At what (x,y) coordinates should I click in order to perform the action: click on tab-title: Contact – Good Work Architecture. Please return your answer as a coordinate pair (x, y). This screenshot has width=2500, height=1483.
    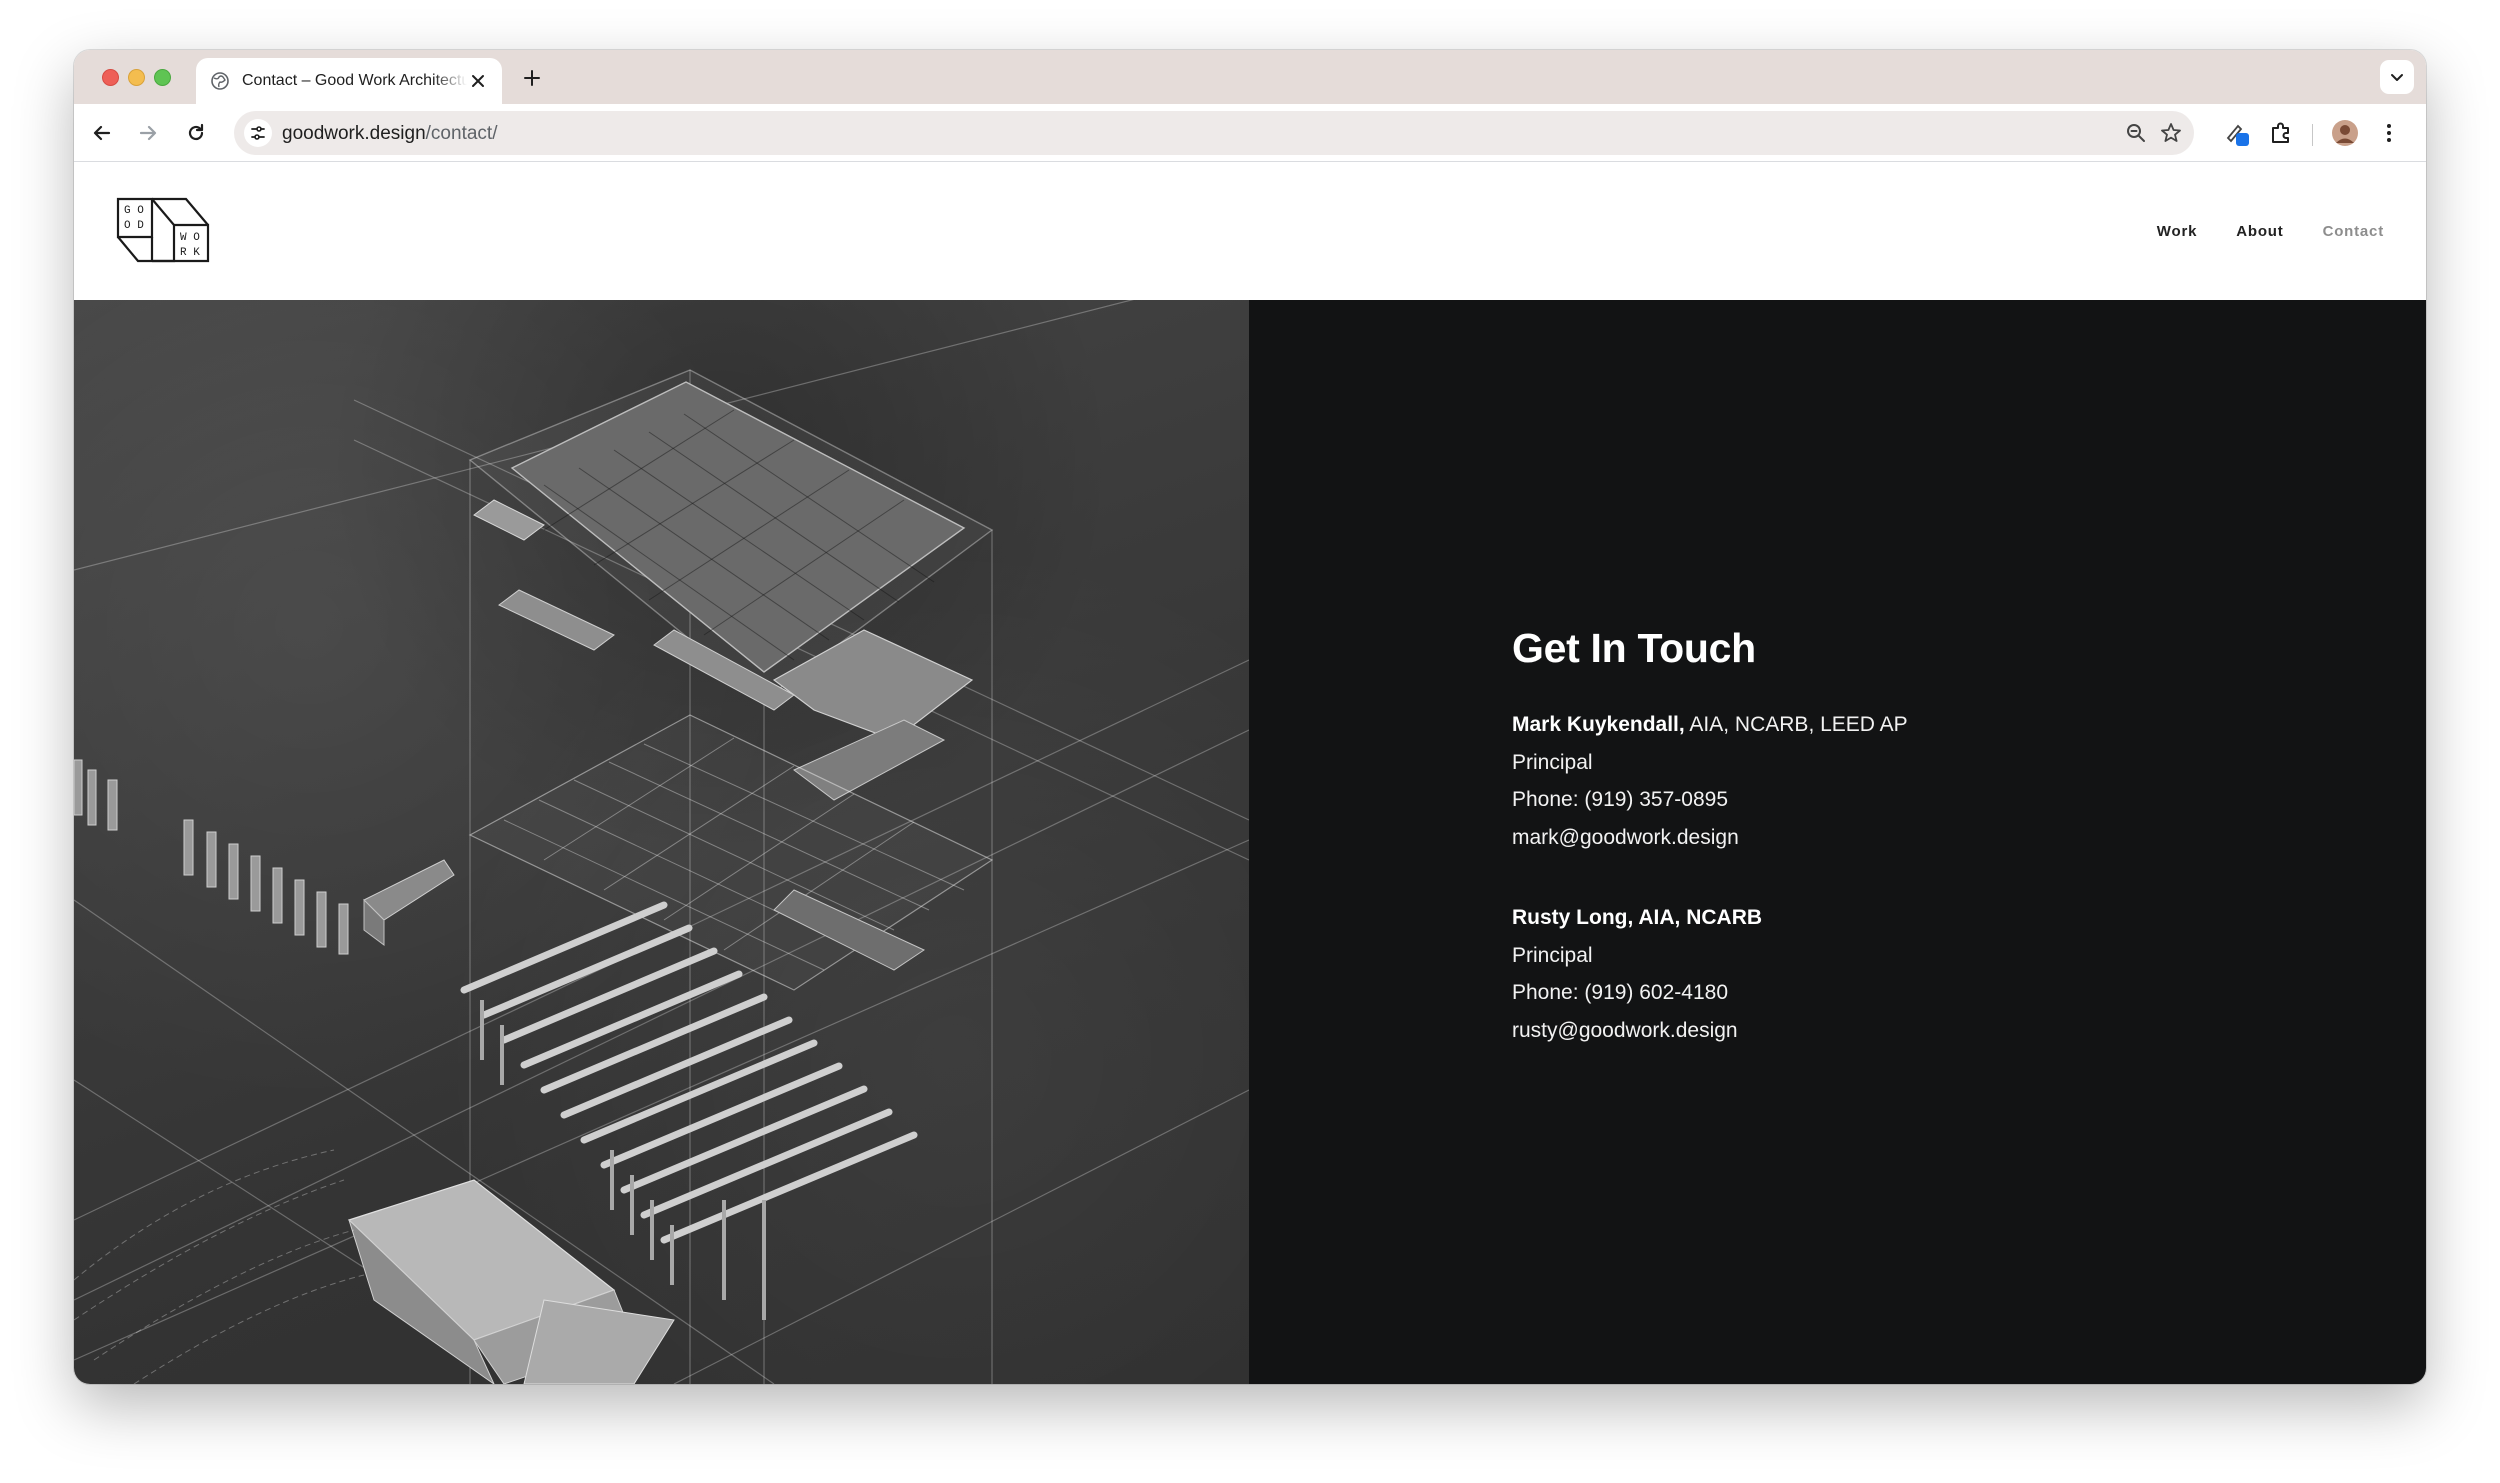
    Looking at the image, I should click on (354, 80).